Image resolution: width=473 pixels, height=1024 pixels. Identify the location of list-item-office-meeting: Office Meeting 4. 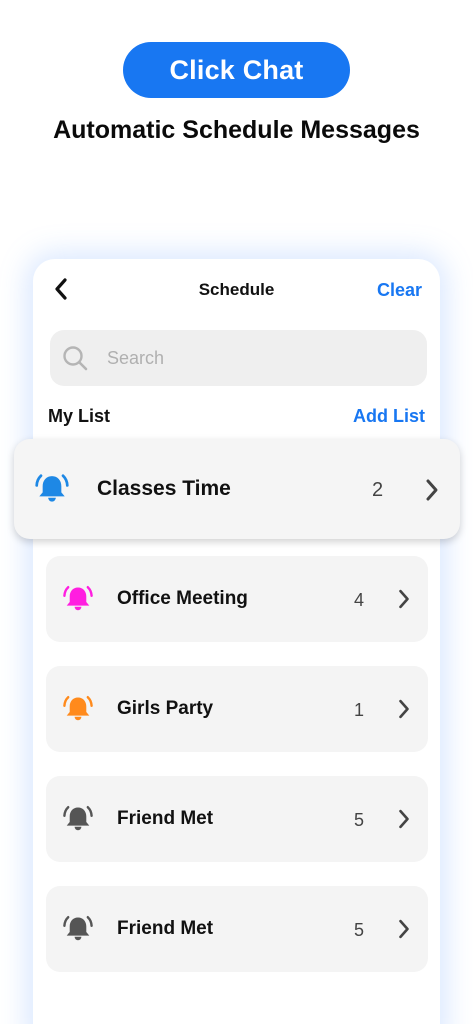
(237, 599).